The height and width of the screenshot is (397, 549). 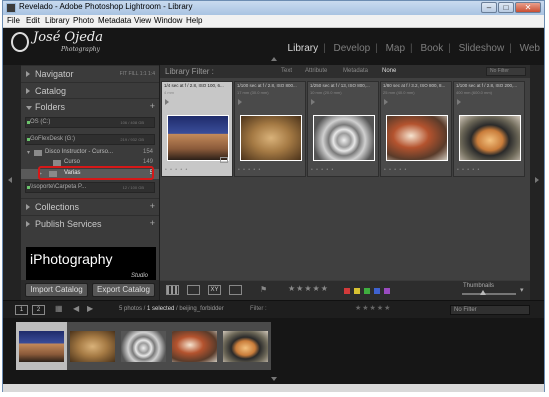 What do you see at coordinates (152, 223) in the screenshot?
I see `add-publish-icon: +` at bounding box center [152, 223].